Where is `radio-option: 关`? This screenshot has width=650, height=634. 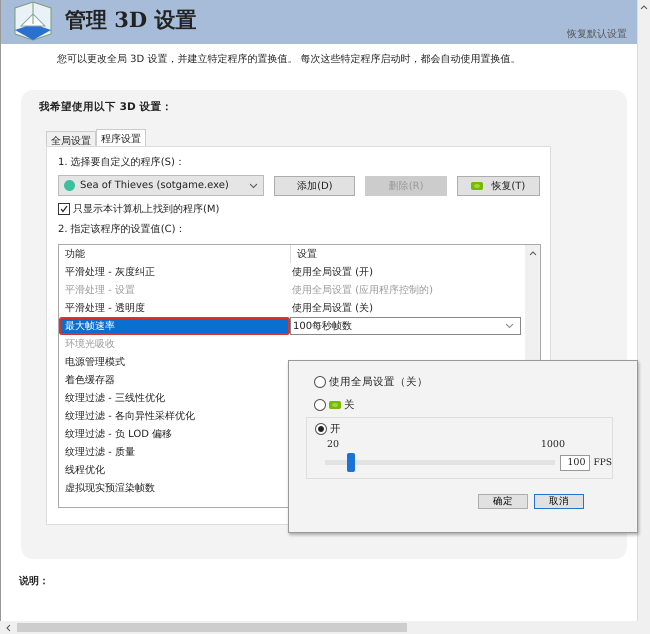 radio-option: 关 is located at coordinates (468, 405).